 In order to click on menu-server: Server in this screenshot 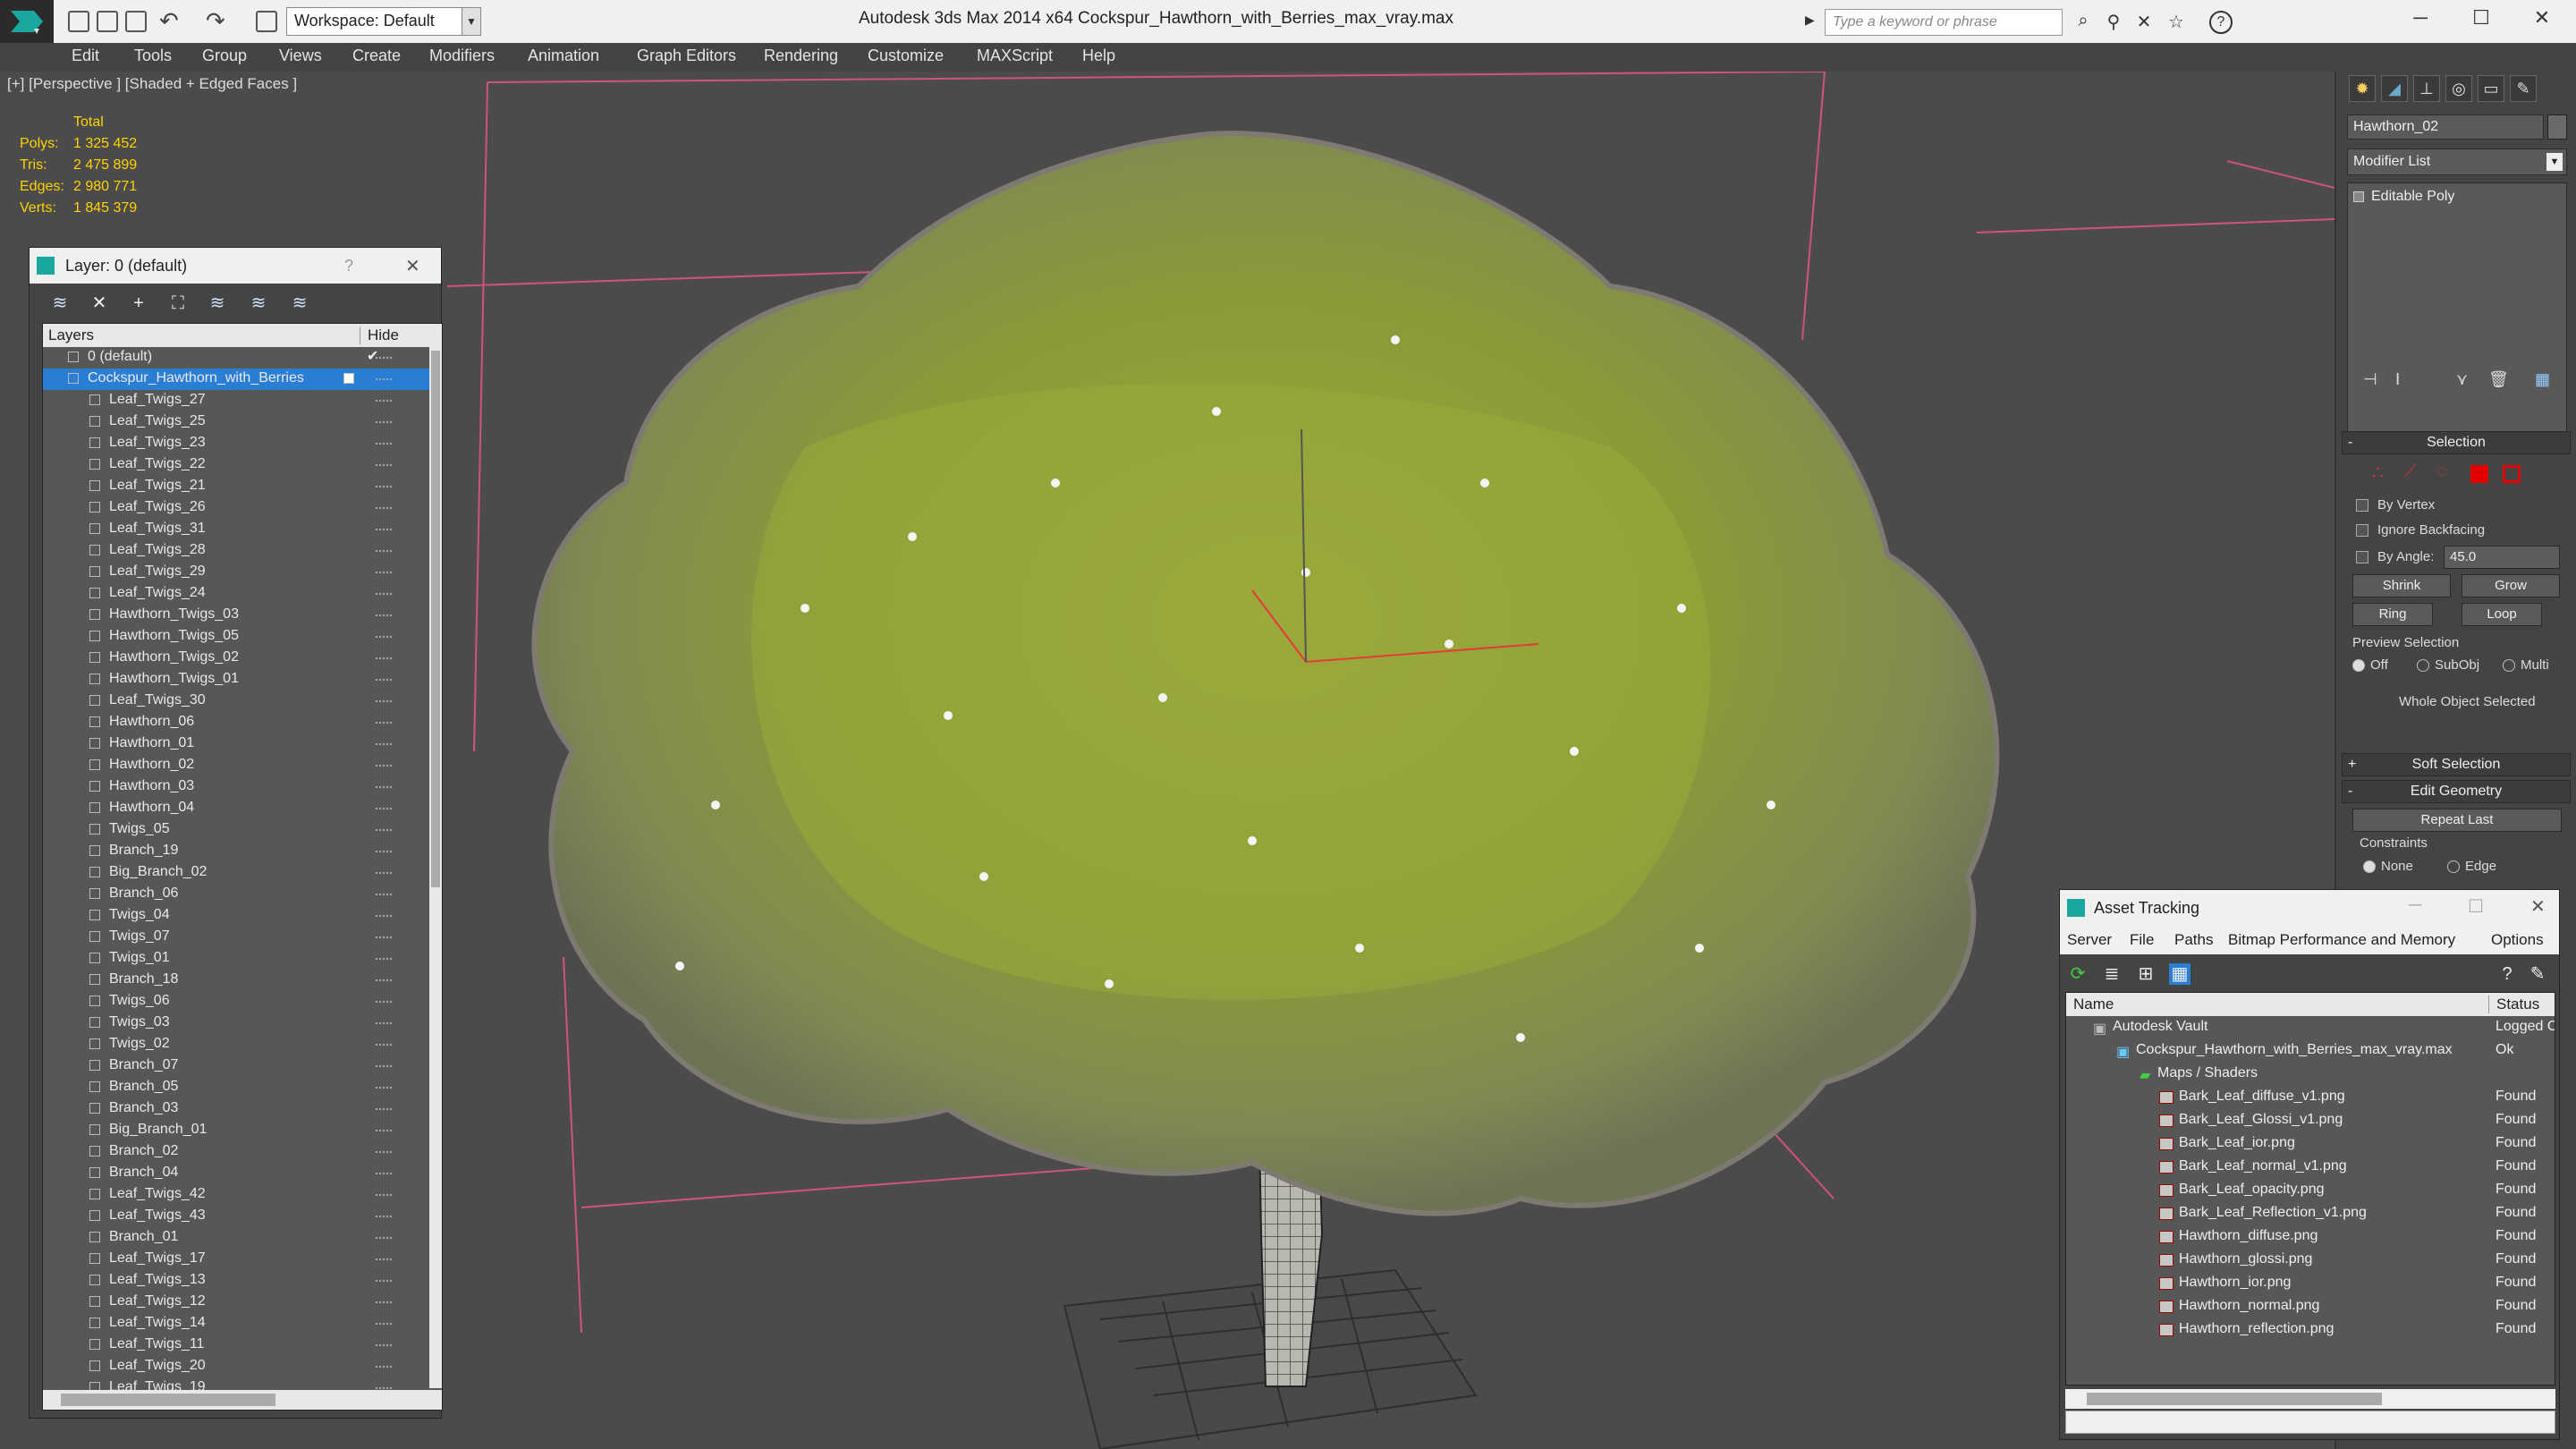, I will do `click(2089, 940)`.